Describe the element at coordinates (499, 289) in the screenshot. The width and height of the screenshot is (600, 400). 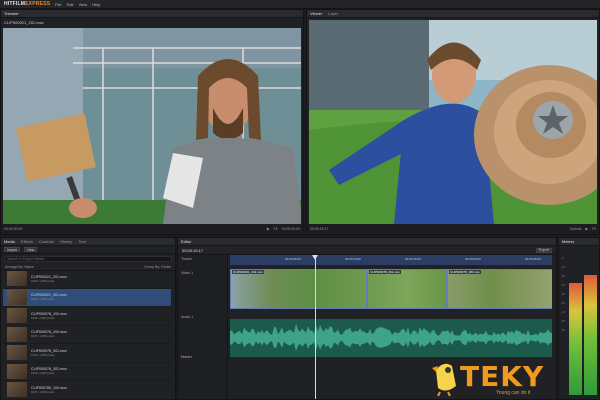
I see `timeline-clip: CLIP000078_100.mov` at that location.